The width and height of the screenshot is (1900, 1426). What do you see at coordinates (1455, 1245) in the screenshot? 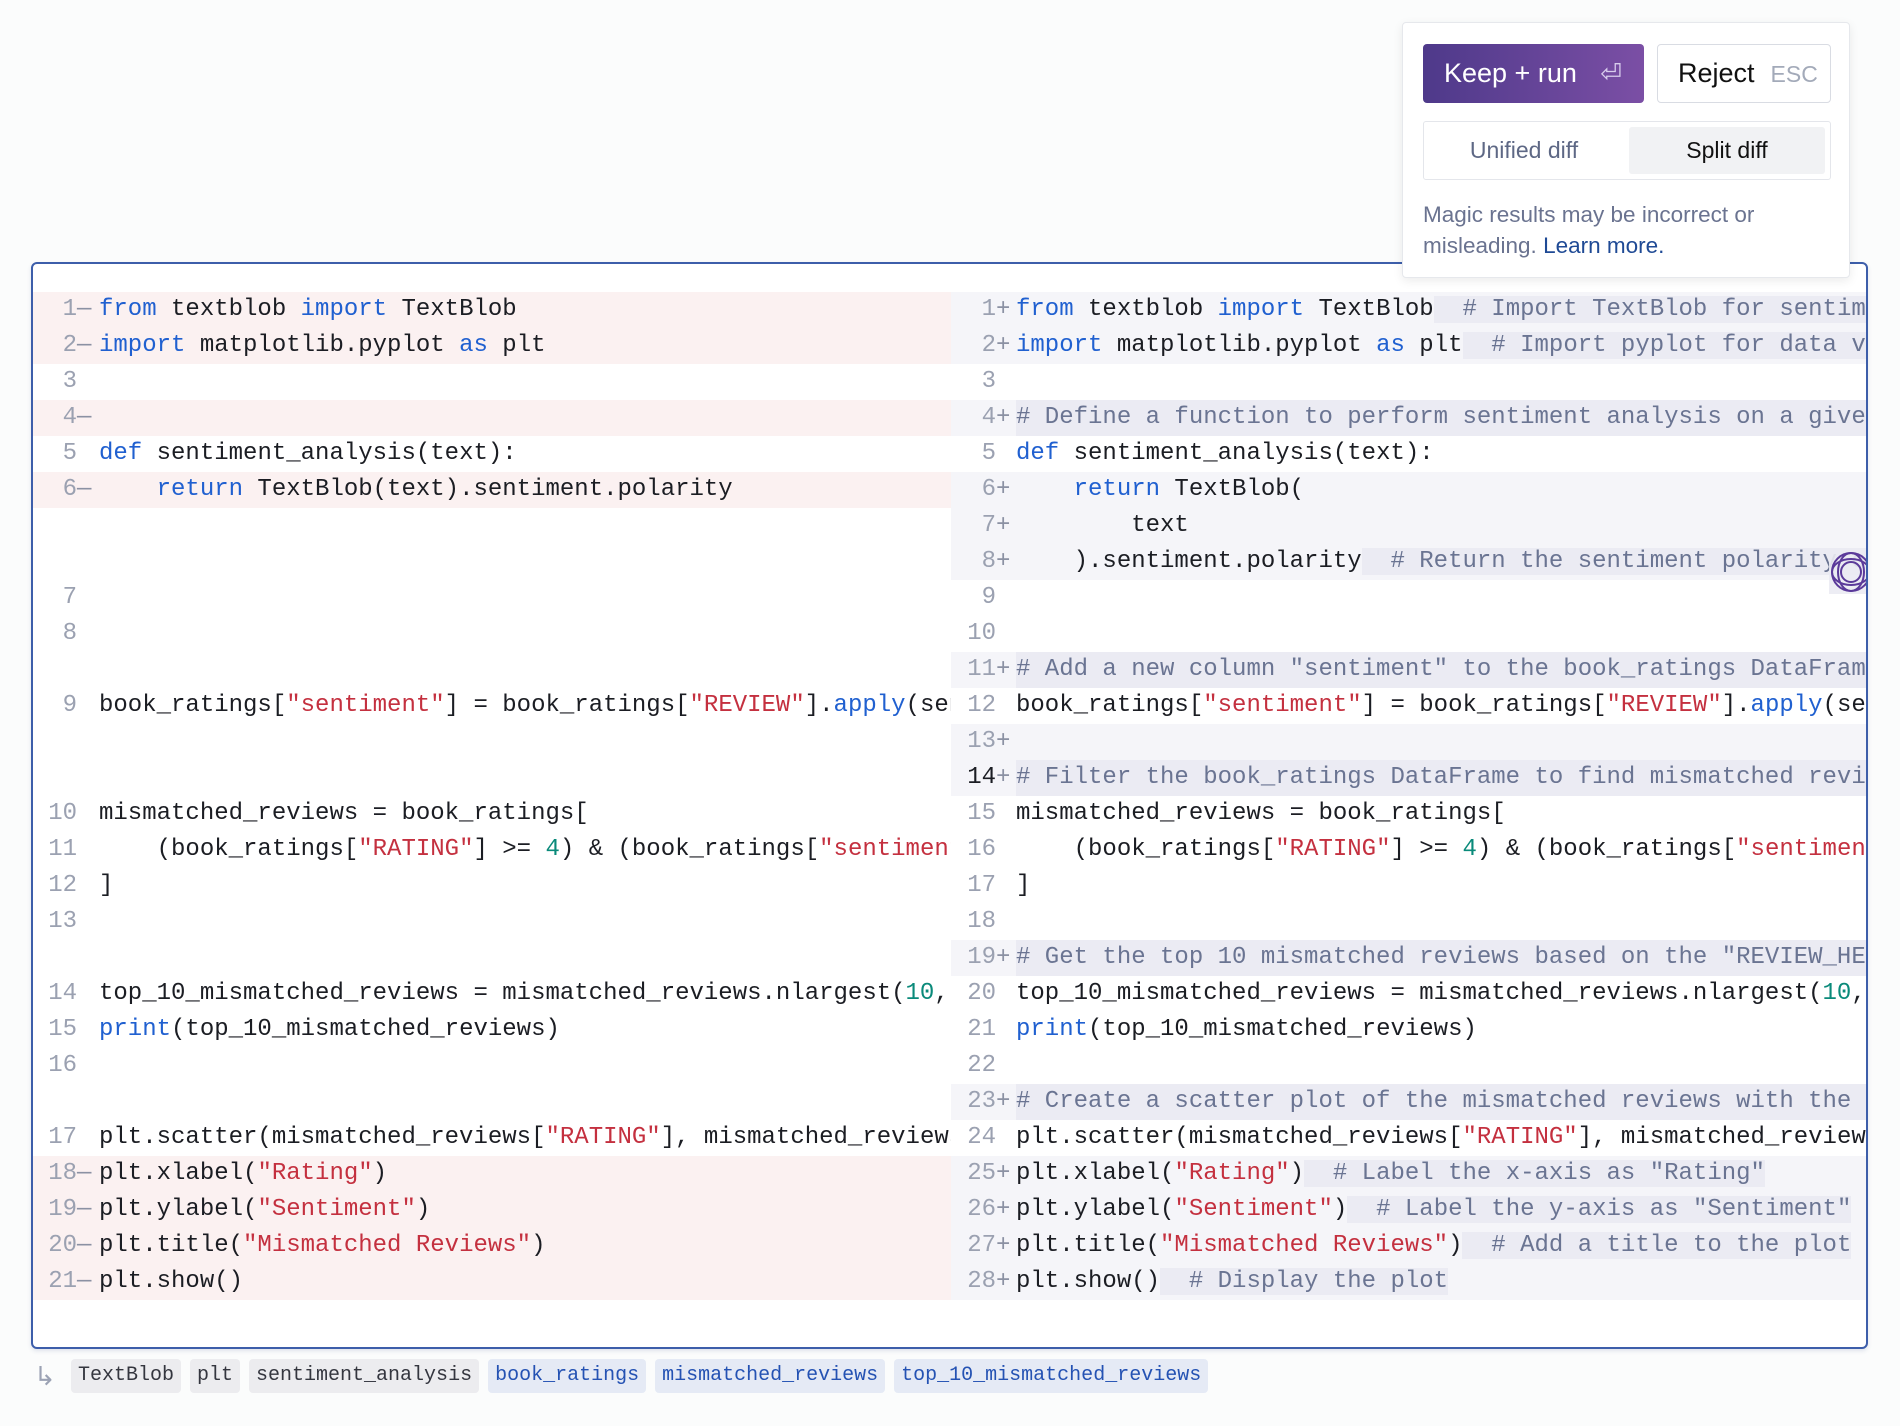
I see `code-token: )` at bounding box center [1455, 1245].